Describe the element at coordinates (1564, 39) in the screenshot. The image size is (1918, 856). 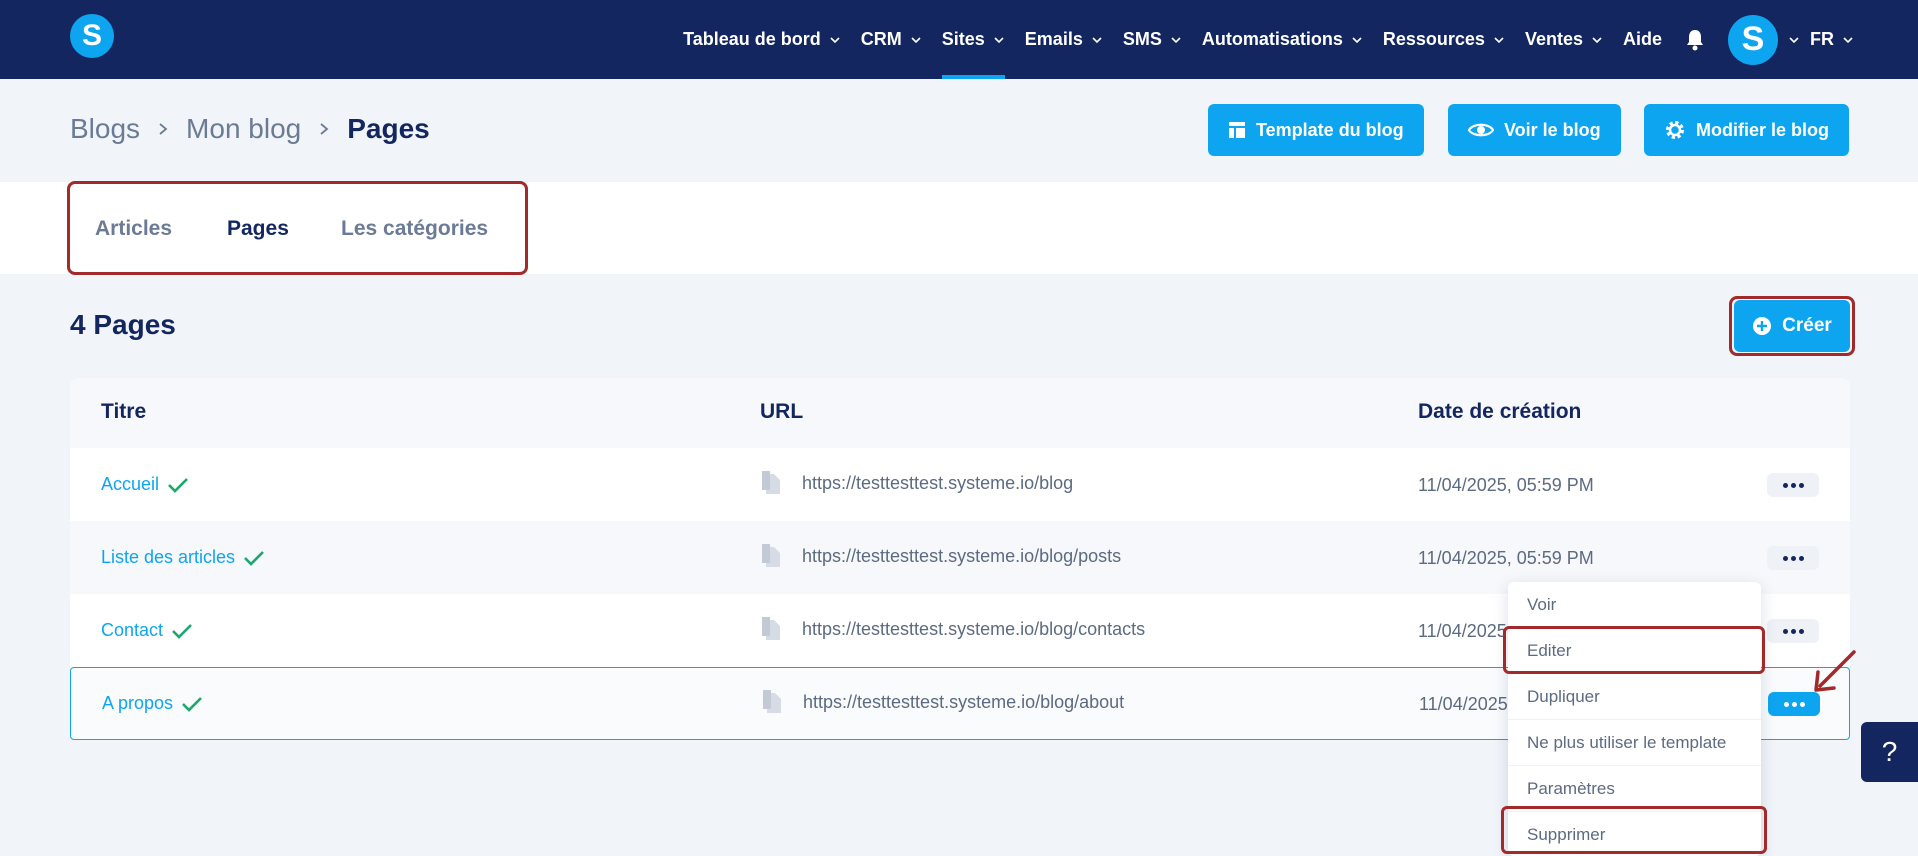
I see `nav-item-sales: Ventes` at that location.